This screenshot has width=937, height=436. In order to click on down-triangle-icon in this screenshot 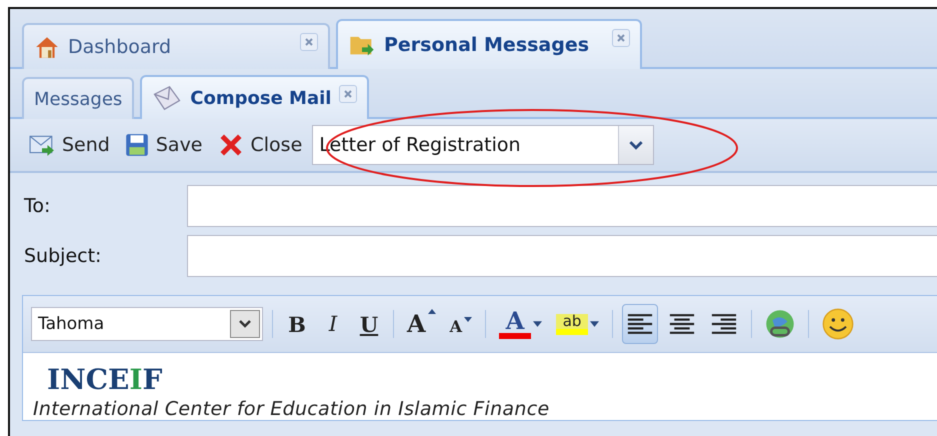, I will do `click(468, 319)`.